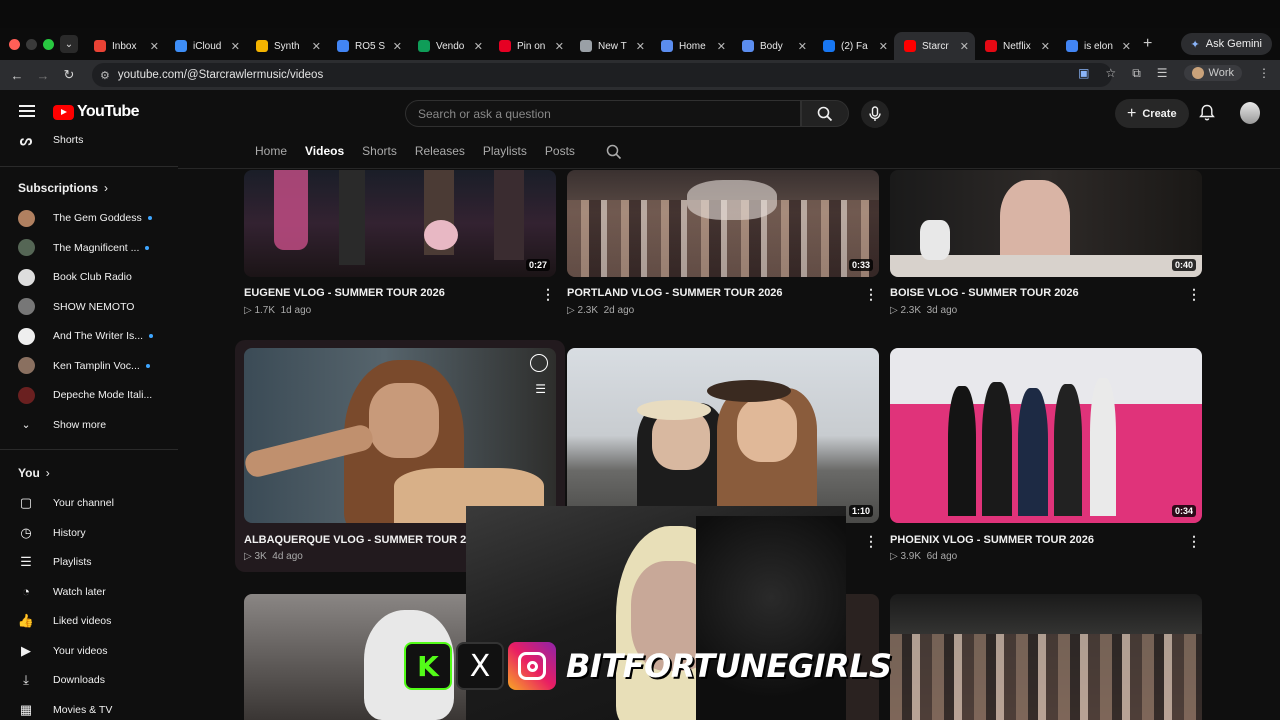 This screenshot has width=1280, height=720. I want to click on show-more-button: ⌄ Show more, so click(98, 425).